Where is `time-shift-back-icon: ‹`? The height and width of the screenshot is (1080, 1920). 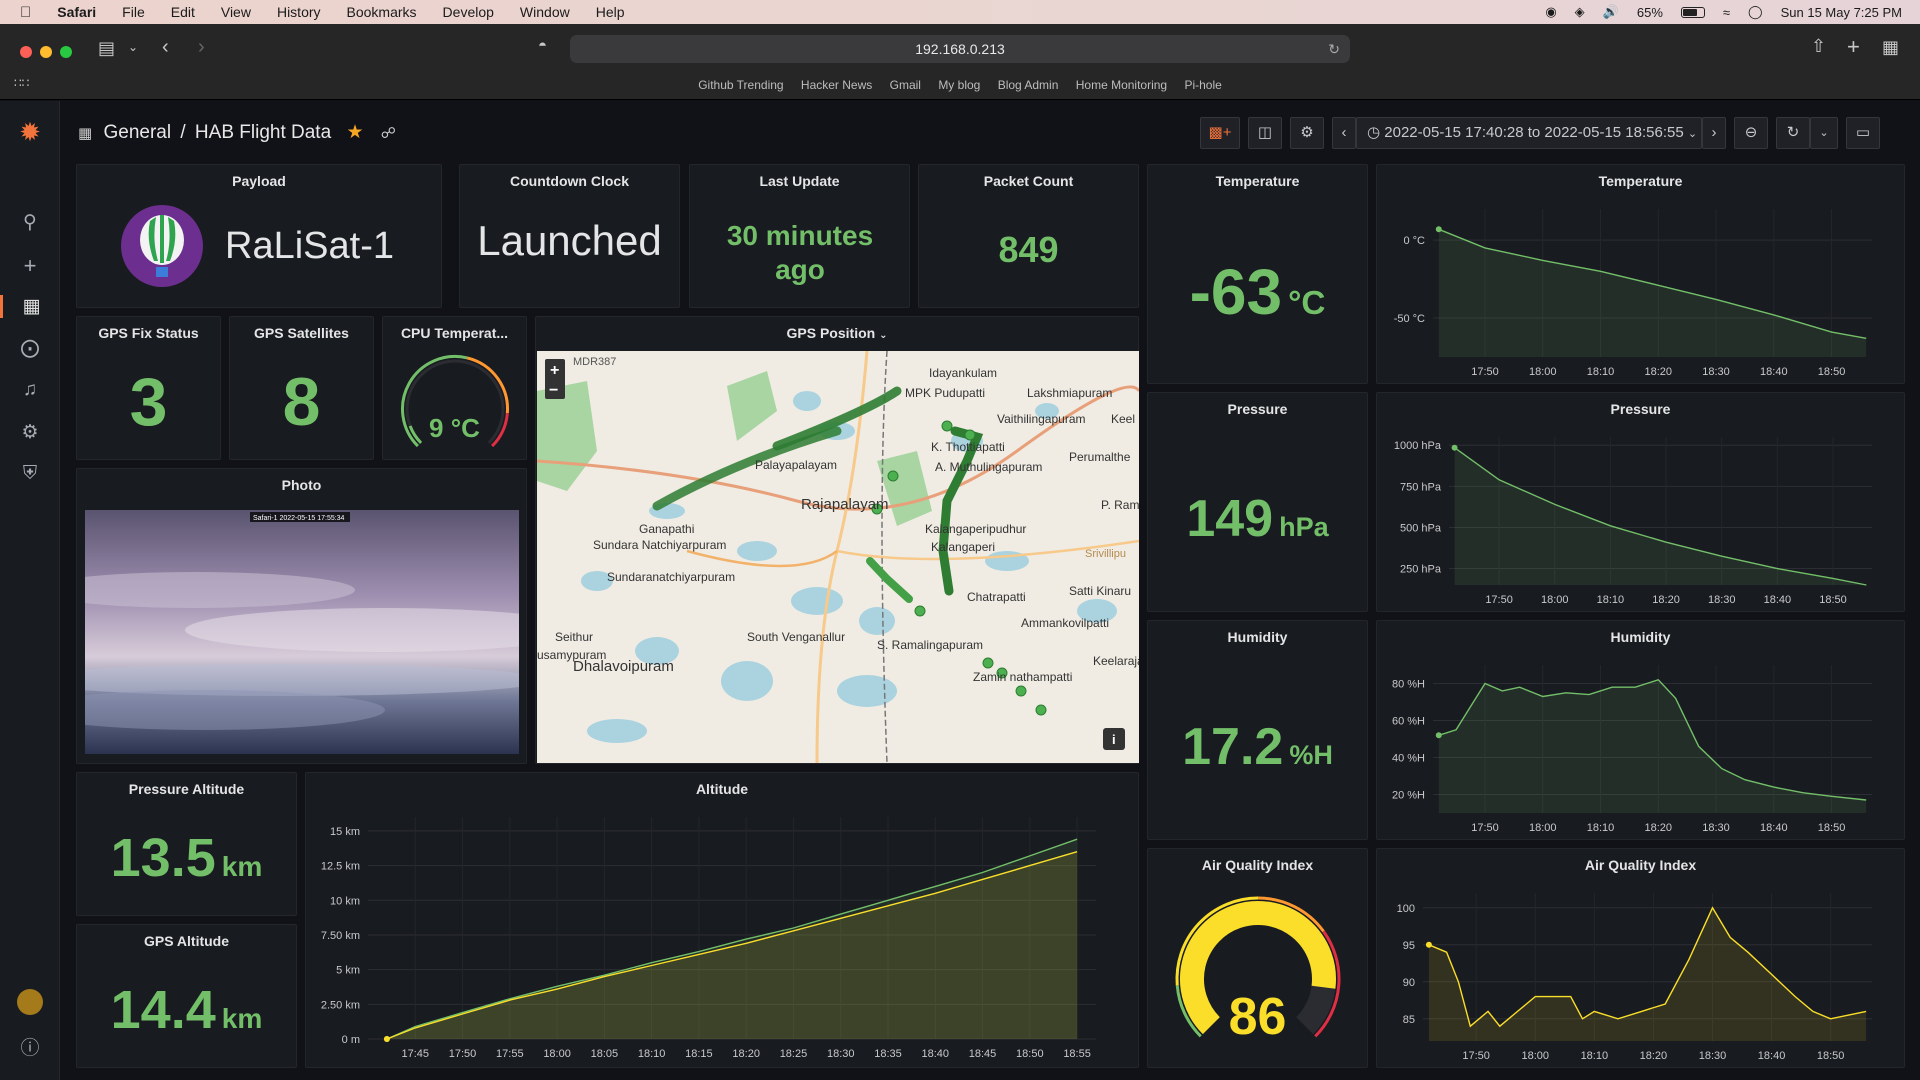
time-shift-back-icon: ‹ is located at coordinates (1344, 133).